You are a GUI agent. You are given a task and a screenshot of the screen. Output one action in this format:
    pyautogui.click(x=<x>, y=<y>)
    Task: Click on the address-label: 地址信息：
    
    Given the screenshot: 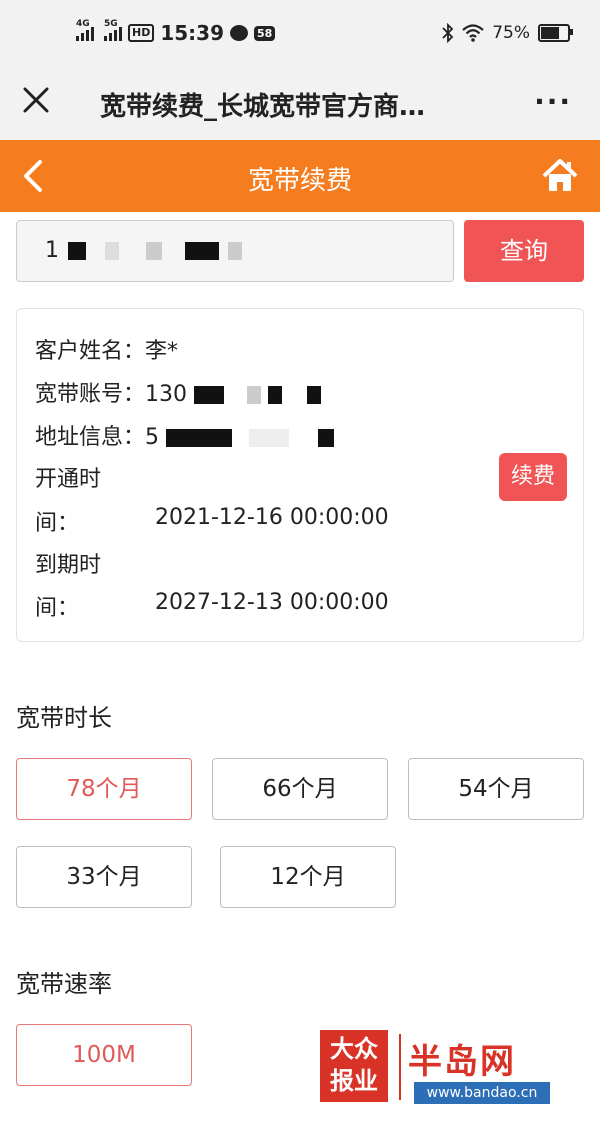 What is the action you would take?
    pyautogui.click(x=90, y=437)
    